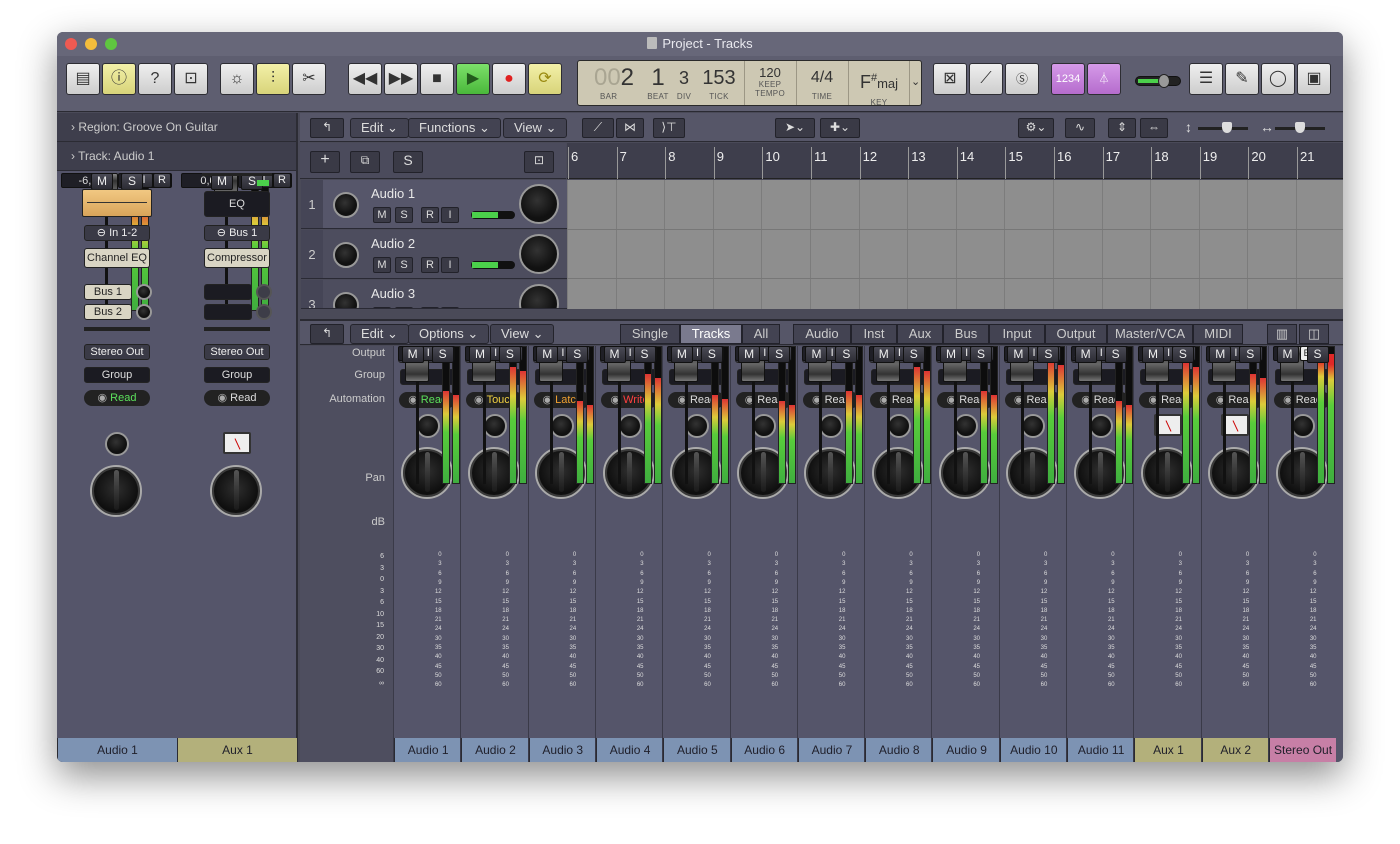  Describe the element at coordinates (955, 161) in the screenshot. I see `ruler: 6 7 8 9 10 11 12 13 14 15 16 17 18 19 20 21` at that location.